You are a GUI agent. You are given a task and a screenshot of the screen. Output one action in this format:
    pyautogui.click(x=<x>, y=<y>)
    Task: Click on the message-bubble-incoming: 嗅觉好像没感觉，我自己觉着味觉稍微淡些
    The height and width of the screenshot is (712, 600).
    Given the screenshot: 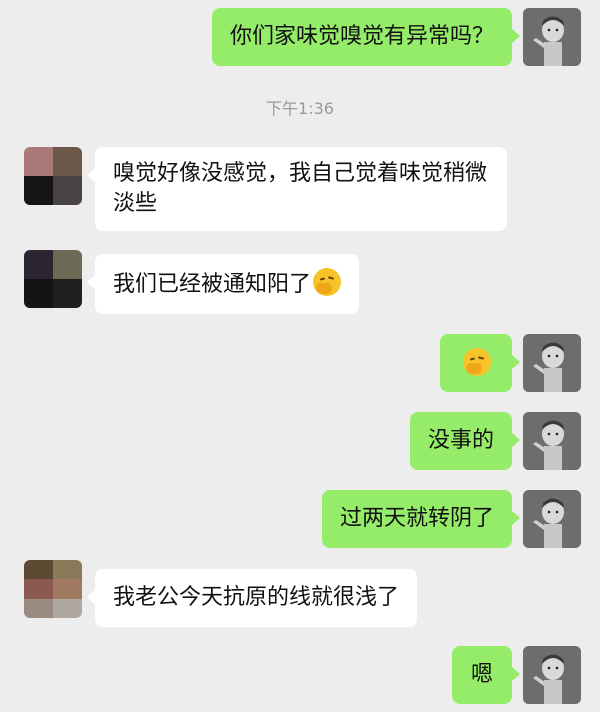 What is the action you would take?
    pyautogui.click(x=297, y=189)
    